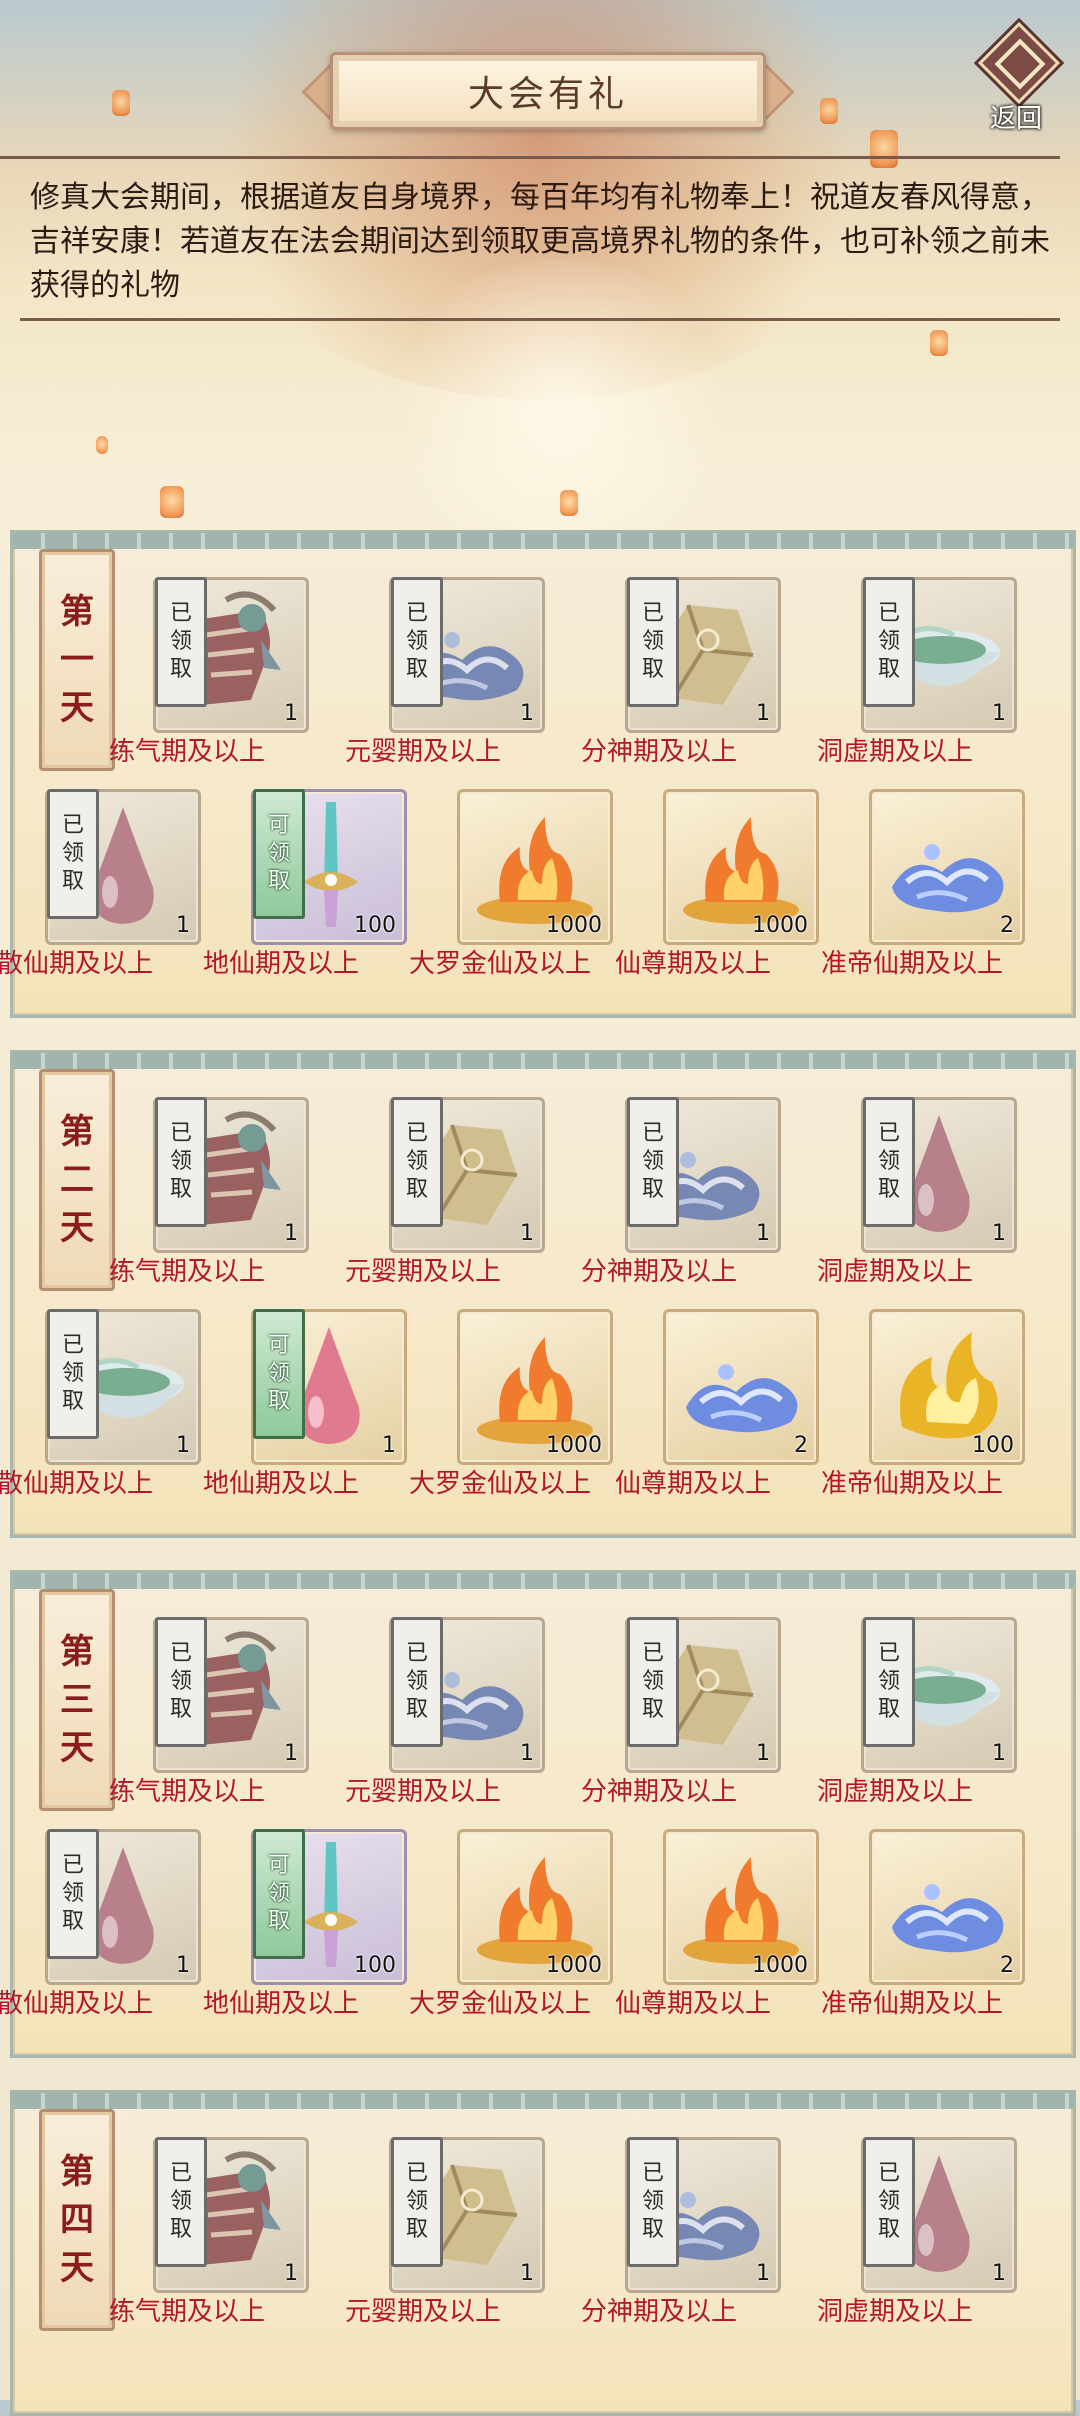 This screenshot has width=1080, height=2416. Describe the element at coordinates (947, 1387) in the screenshot. I see `reward-card: 100` at that location.